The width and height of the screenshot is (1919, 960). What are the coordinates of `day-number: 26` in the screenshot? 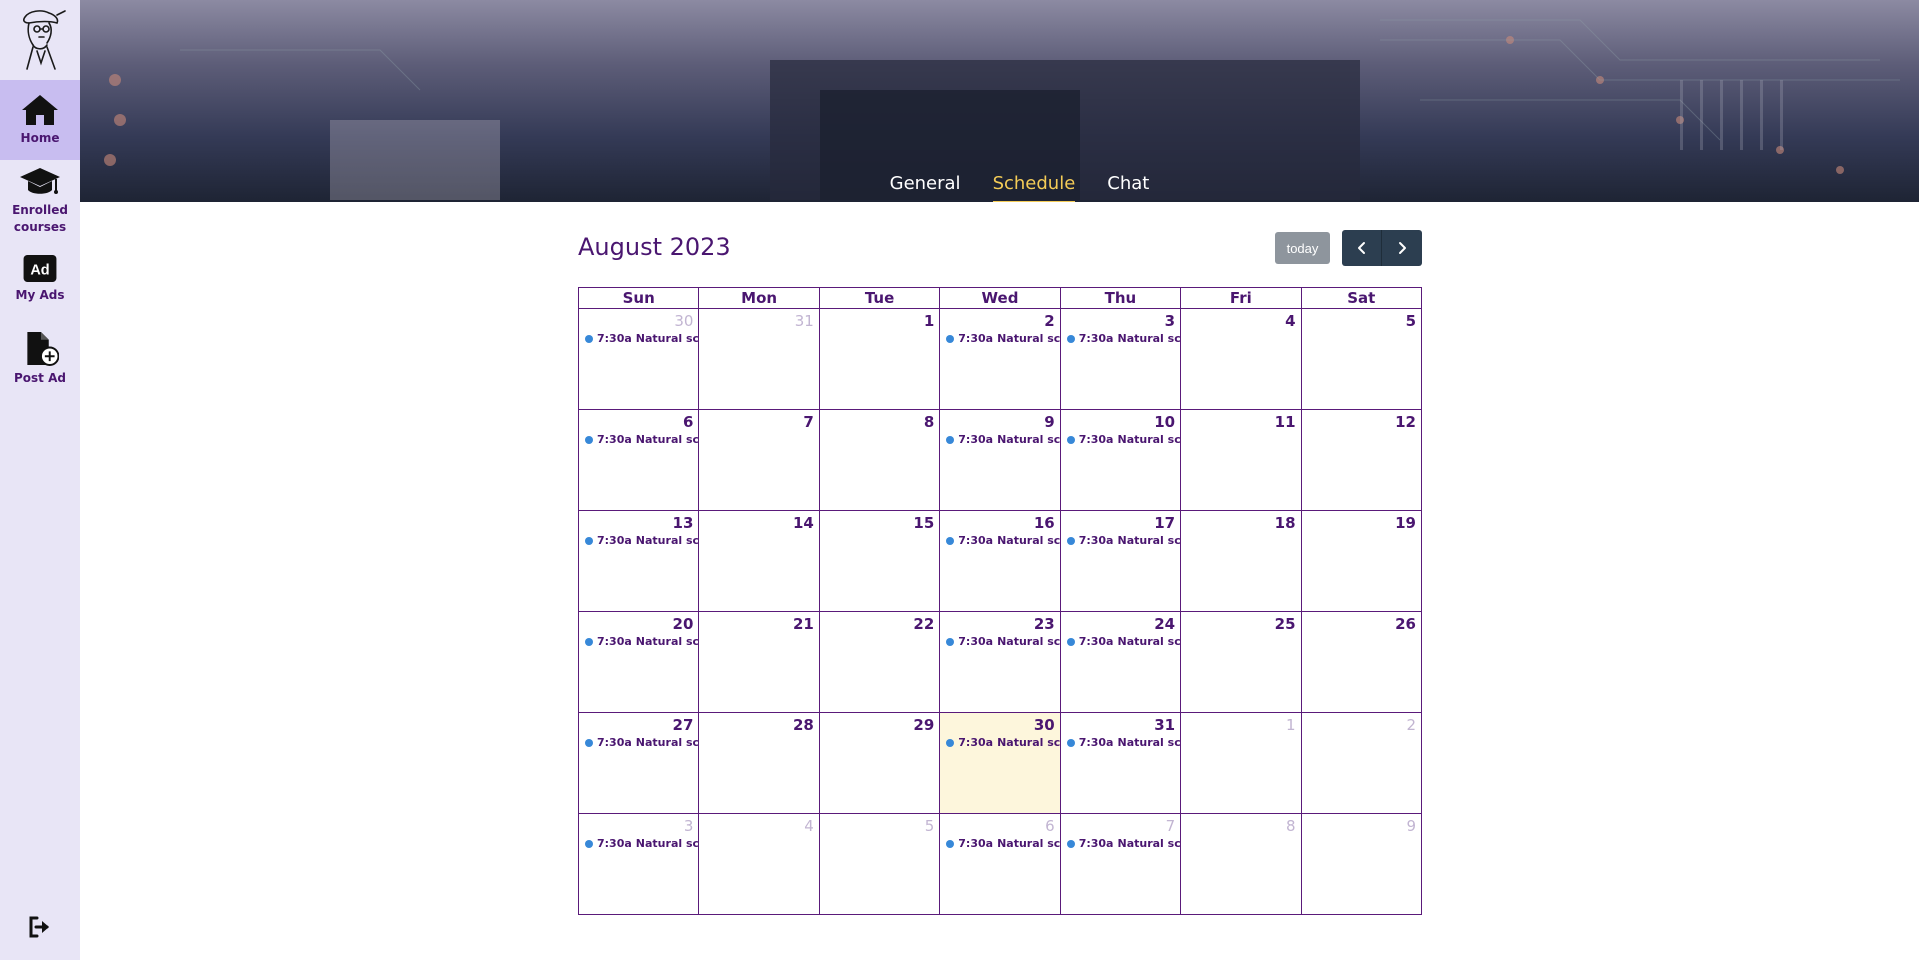 It's located at (1361, 623).